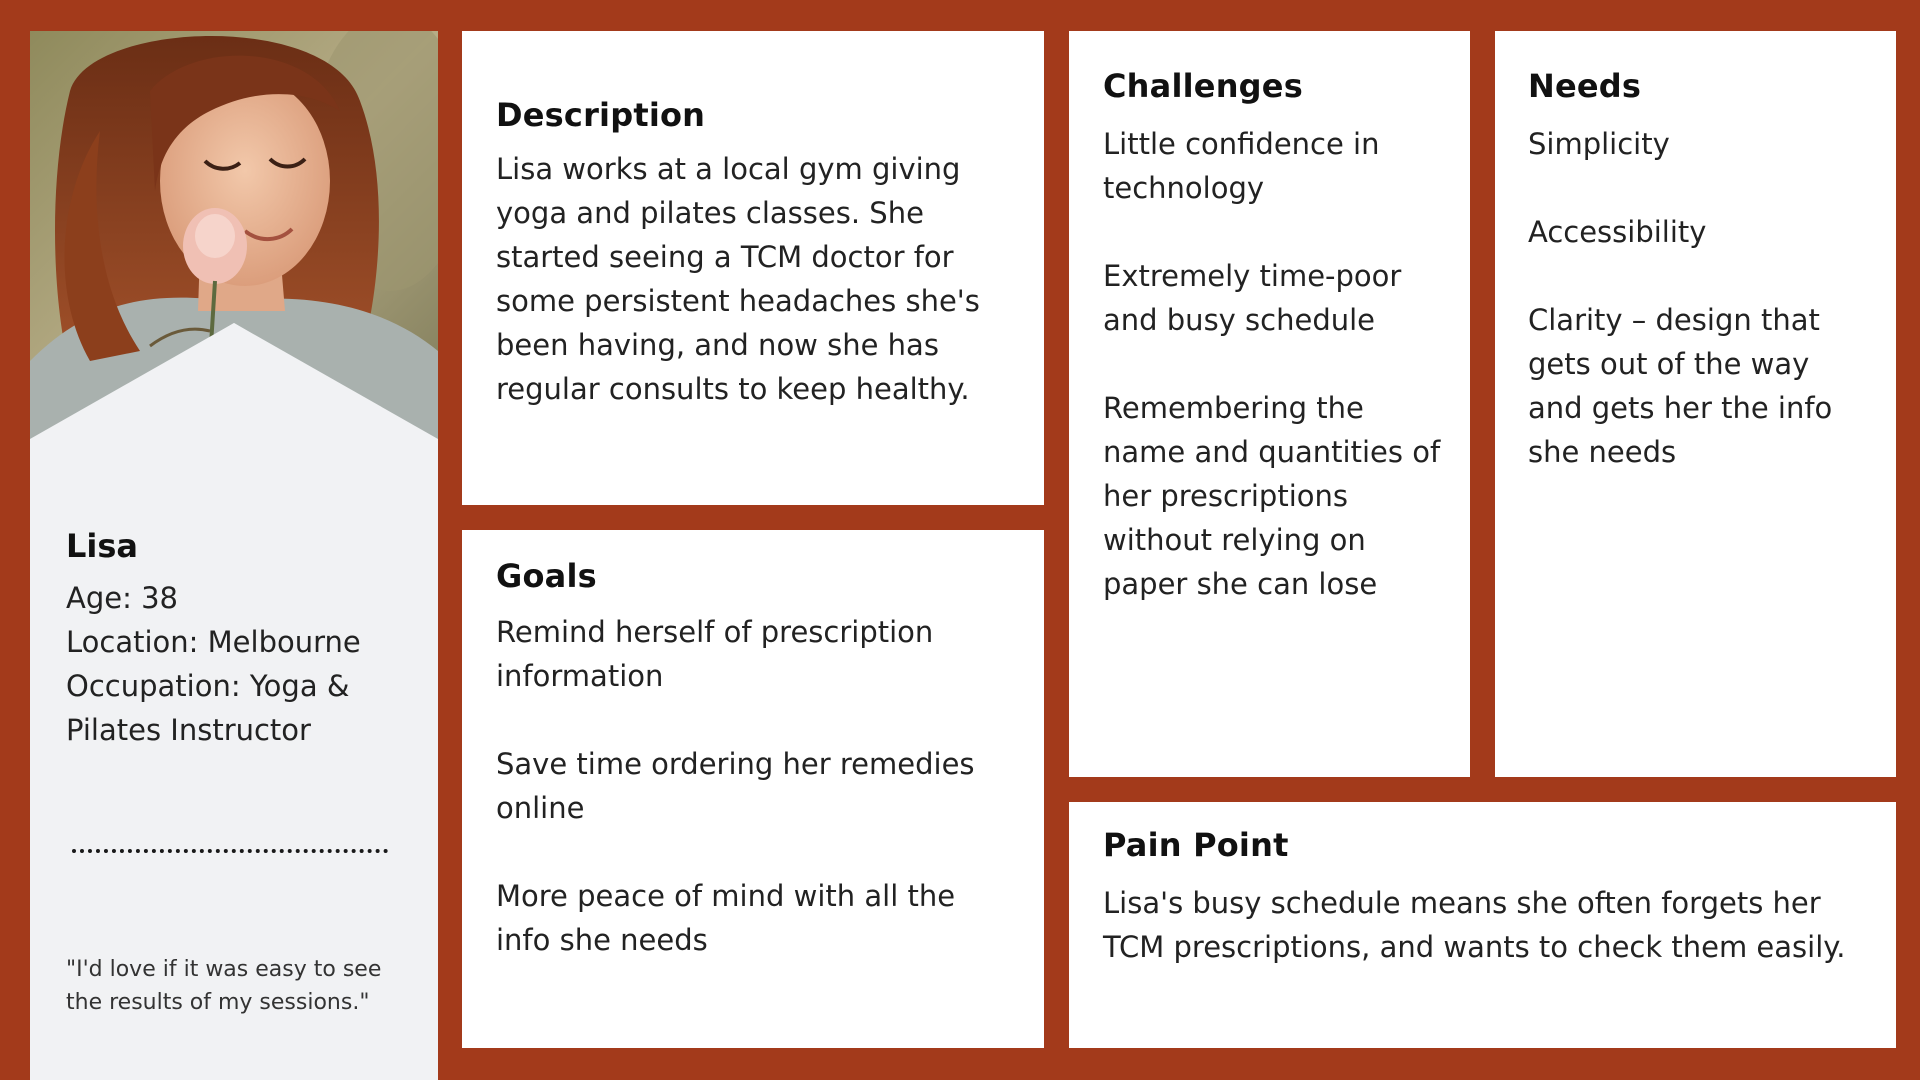 The image size is (1920, 1080). What do you see at coordinates (1252, 298) in the screenshot?
I see `challenges-item: Extremely time-poor and busy schedule` at bounding box center [1252, 298].